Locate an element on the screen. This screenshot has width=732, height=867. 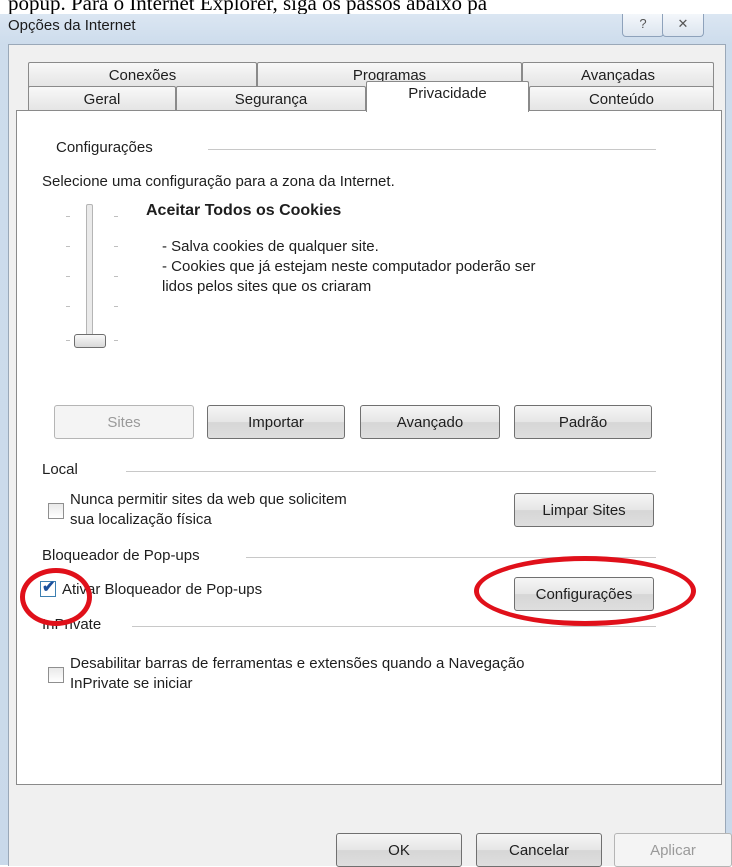
popup-blocker-checkbox-label: Ativar Bloqueador de Pop-ups is located at coordinates (162, 589).